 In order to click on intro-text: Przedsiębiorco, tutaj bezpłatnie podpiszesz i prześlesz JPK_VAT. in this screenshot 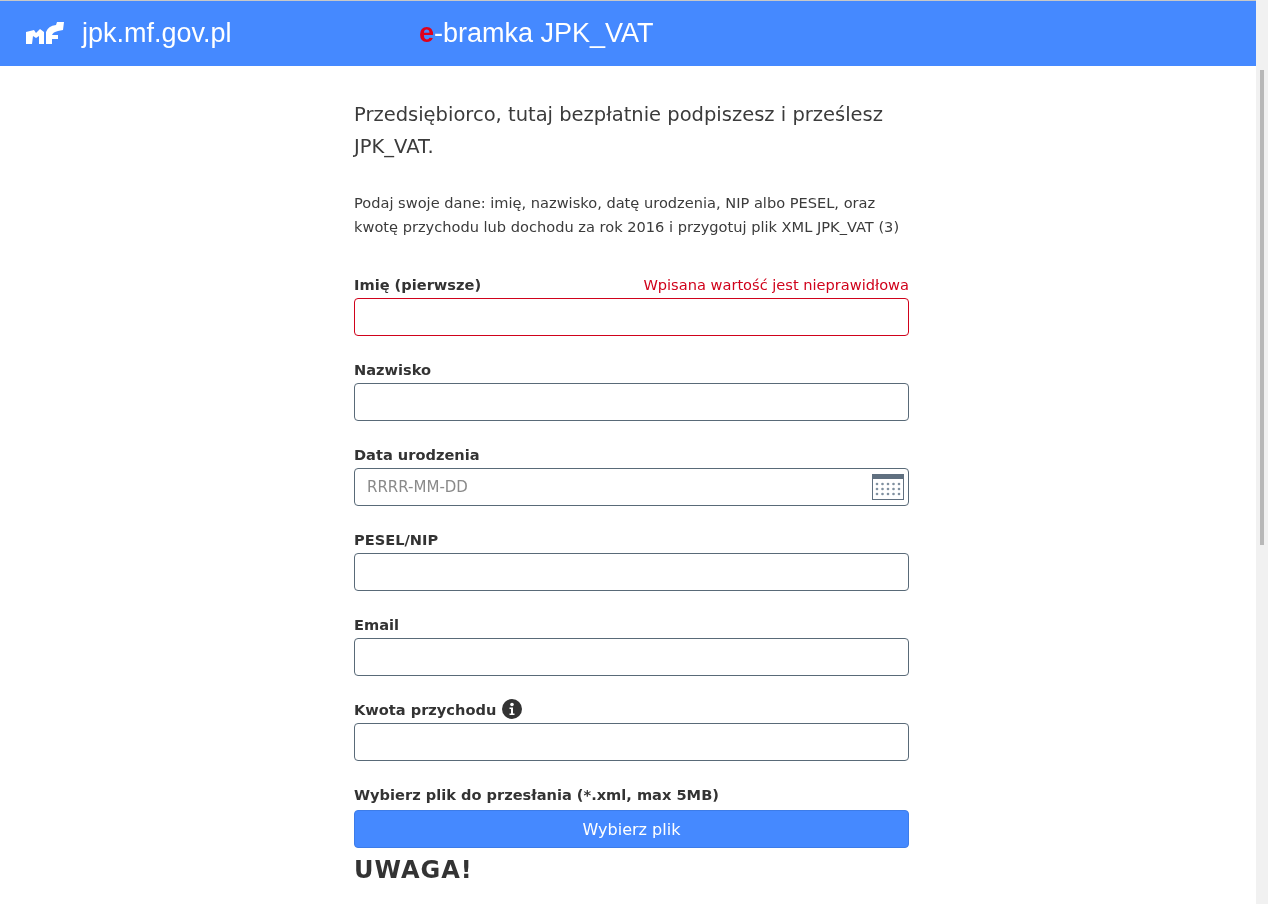, I will do `click(619, 131)`.